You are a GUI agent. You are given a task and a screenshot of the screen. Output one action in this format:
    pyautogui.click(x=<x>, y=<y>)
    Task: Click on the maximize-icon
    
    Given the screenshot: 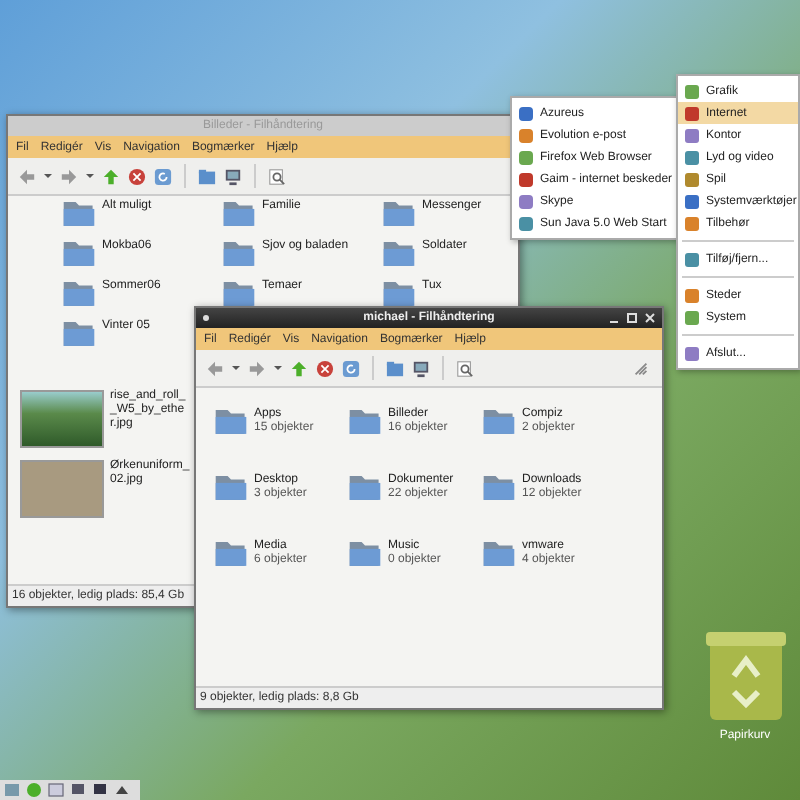 What is the action you would take?
    pyautogui.click(x=632, y=318)
    